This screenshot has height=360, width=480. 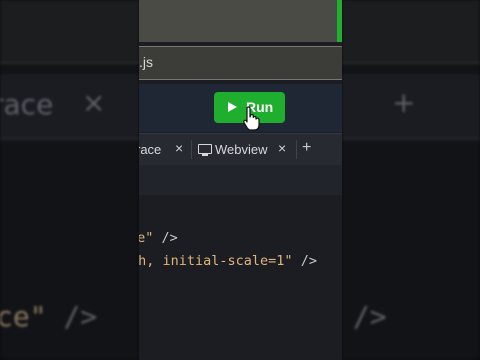 What do you see at coordinates (296, 149) in the screenshot?
I see `tab-divider` at bounding box center [296, 149].